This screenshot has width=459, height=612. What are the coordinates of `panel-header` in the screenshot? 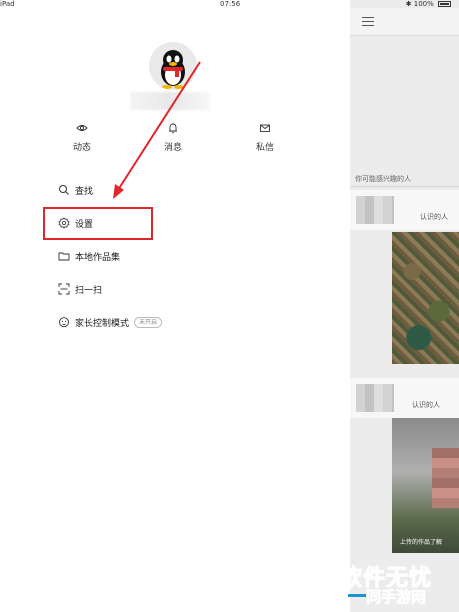 It's located at (404, 22).